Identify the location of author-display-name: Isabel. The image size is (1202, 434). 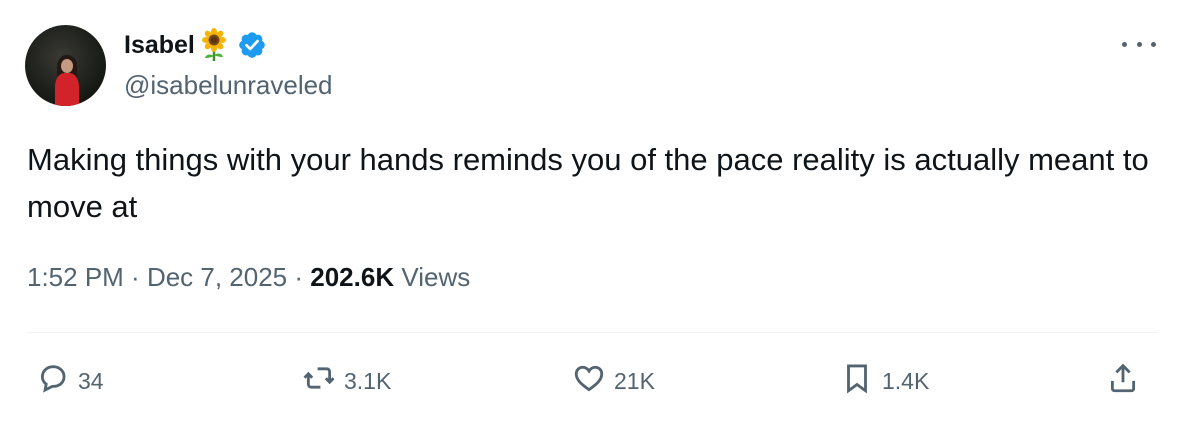
(159, 45).